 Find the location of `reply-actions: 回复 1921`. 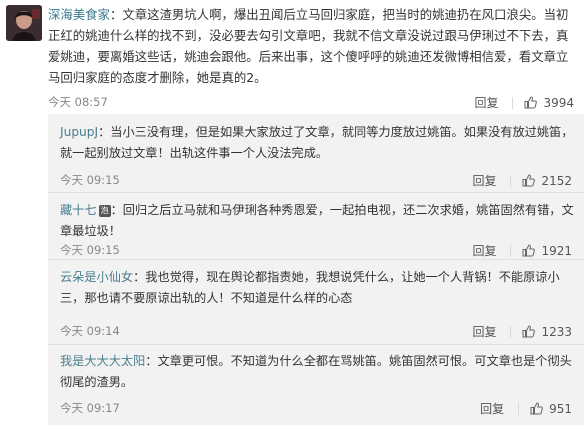

reply-actions: 回复 1921 is located at coordinates (522, 250).